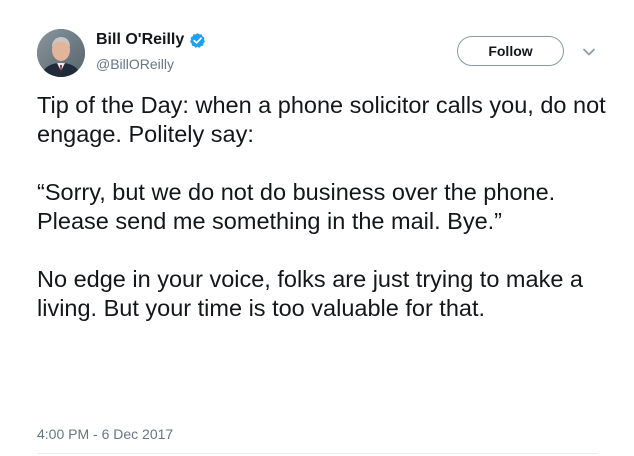 This screenshot has height=456, width=634. I want to click on author-name: Bill O'Reilly, so click(151, 40).